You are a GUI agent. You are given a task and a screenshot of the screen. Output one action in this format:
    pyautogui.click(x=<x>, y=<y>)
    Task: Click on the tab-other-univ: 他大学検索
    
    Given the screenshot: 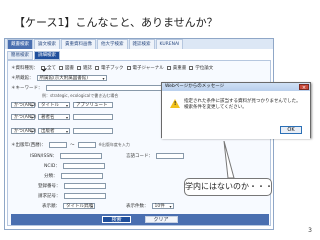 What is the action you would take?
    pyautogui.click(x=112, y=44)
    